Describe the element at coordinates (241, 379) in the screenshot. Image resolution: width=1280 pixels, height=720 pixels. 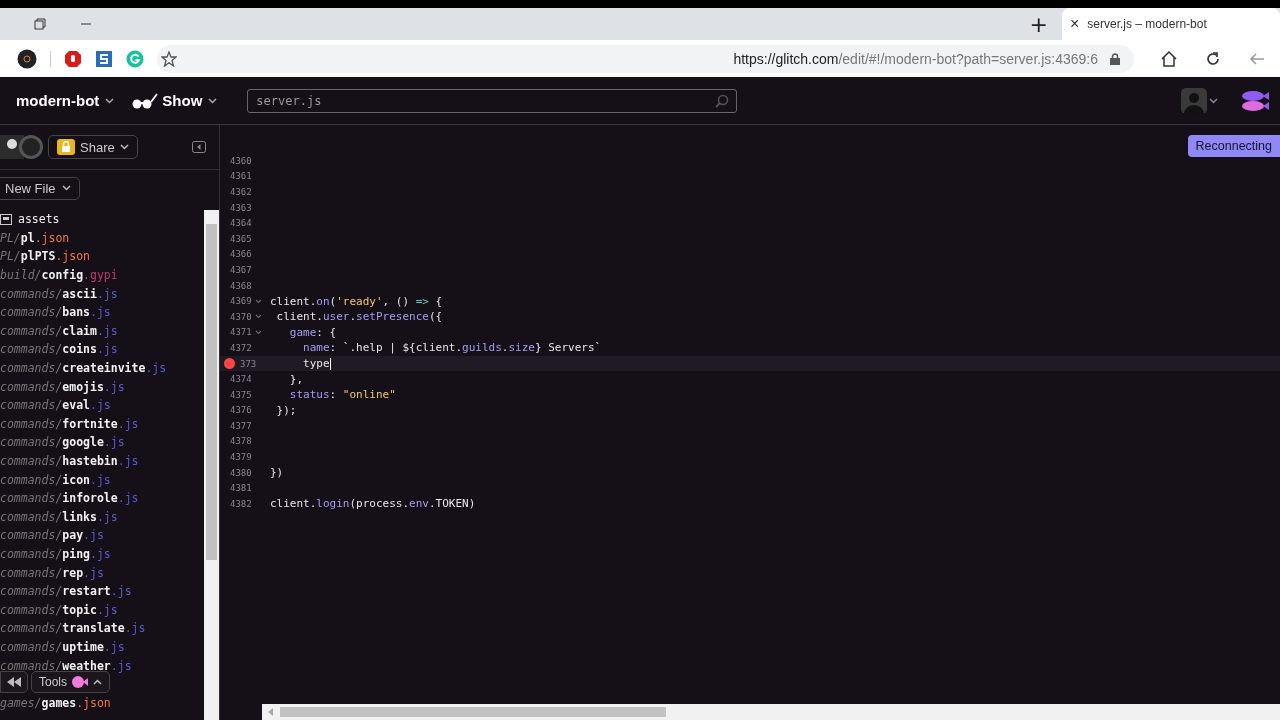
I see `line-number: 4374` at that location.